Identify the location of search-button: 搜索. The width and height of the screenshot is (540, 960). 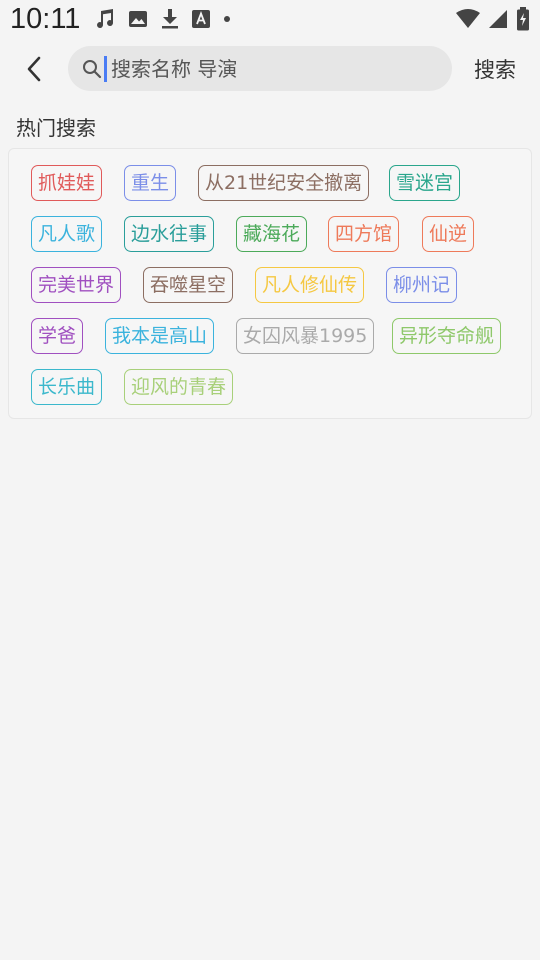
(495, 69).